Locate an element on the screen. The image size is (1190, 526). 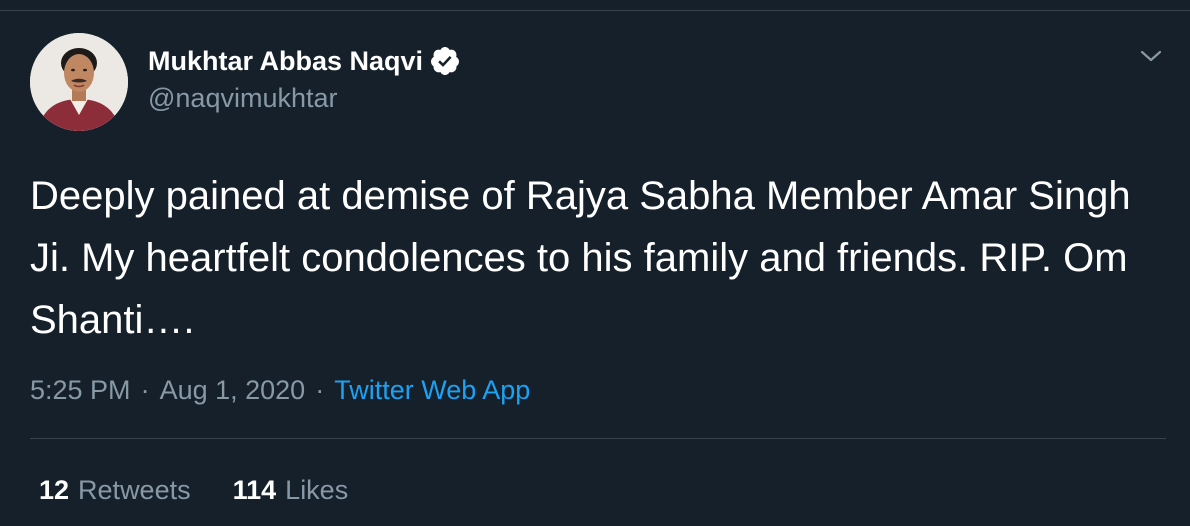
author-display-name: Mukhtar Abbas Naqvi is located at coordinates (285, 61).